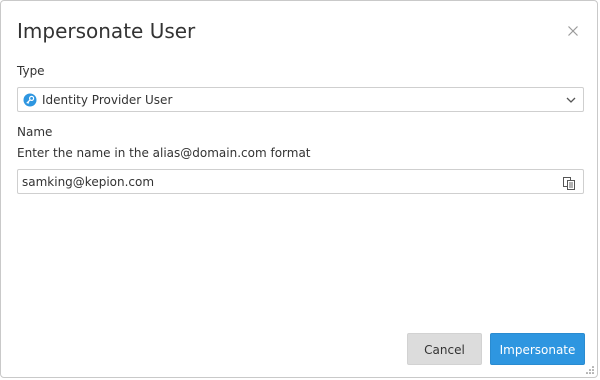 The height and width of the screenshot is (380, 600). What do you see at coordinates (30, 100) in the screenshot?
I see `identity-provider-icon` at bounding box center [30, 100].